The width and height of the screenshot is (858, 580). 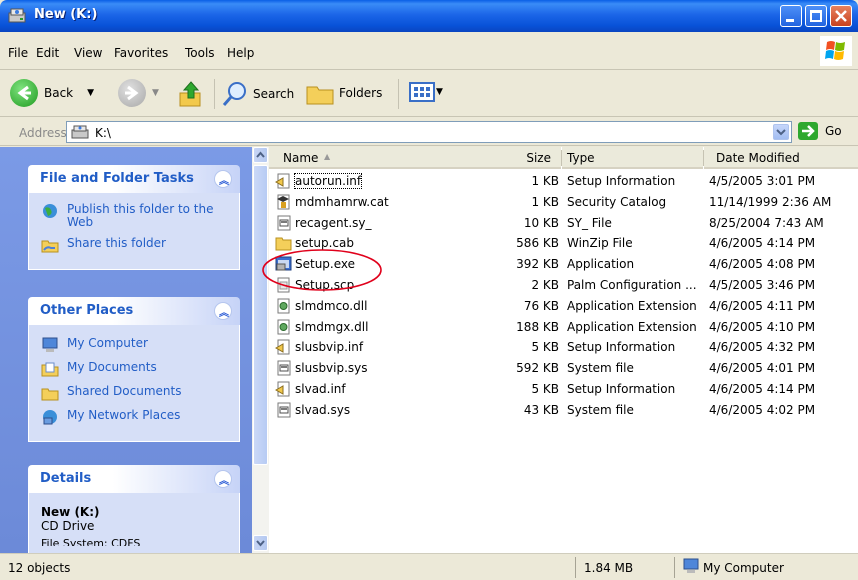 I want to click on inf-icon, so click(x=282, y=389).